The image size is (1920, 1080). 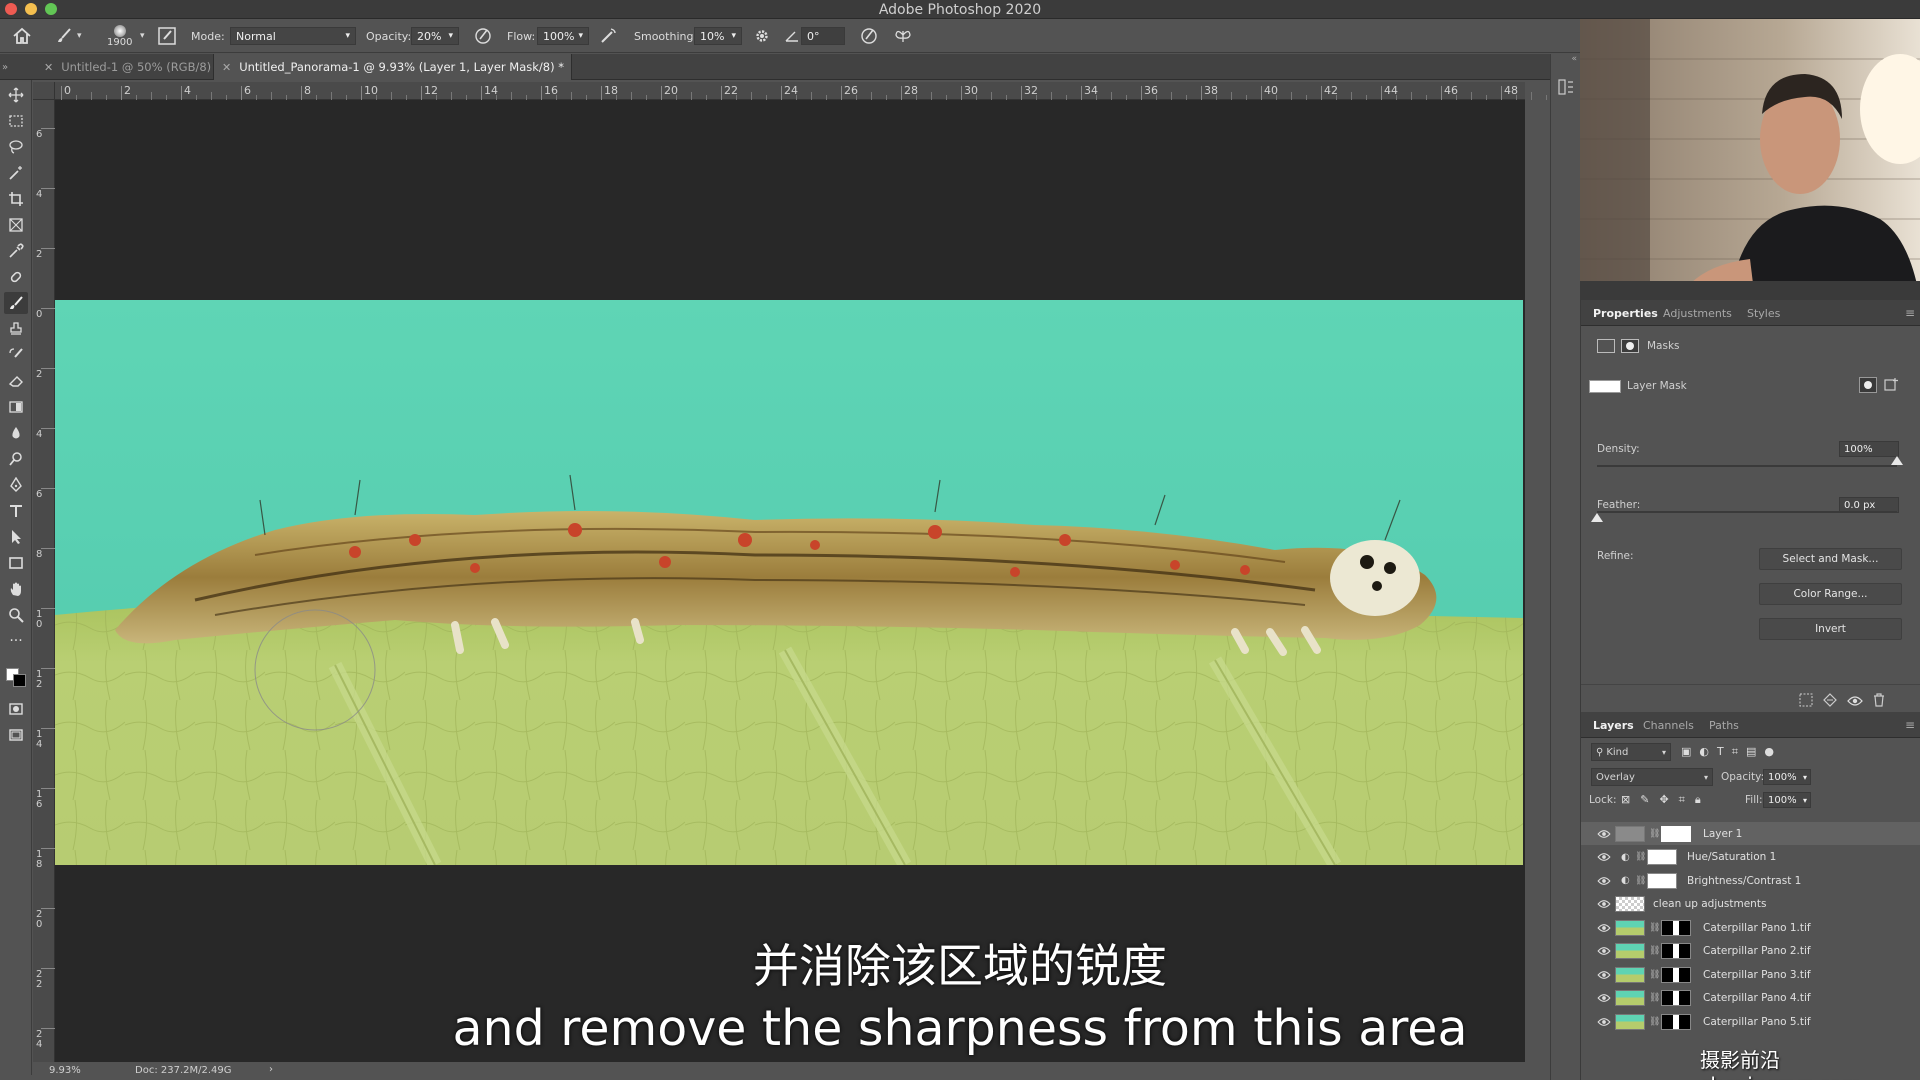 I want to click on density-slider, so click(x=1750, y=461).